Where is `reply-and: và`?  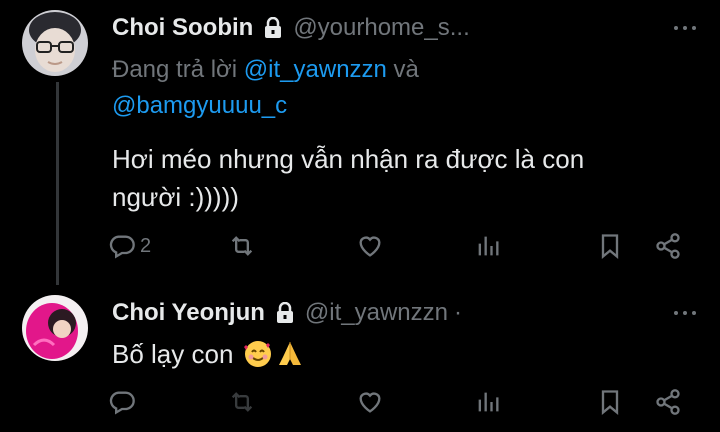
reply-and: và is located at coordinates (402, 69).